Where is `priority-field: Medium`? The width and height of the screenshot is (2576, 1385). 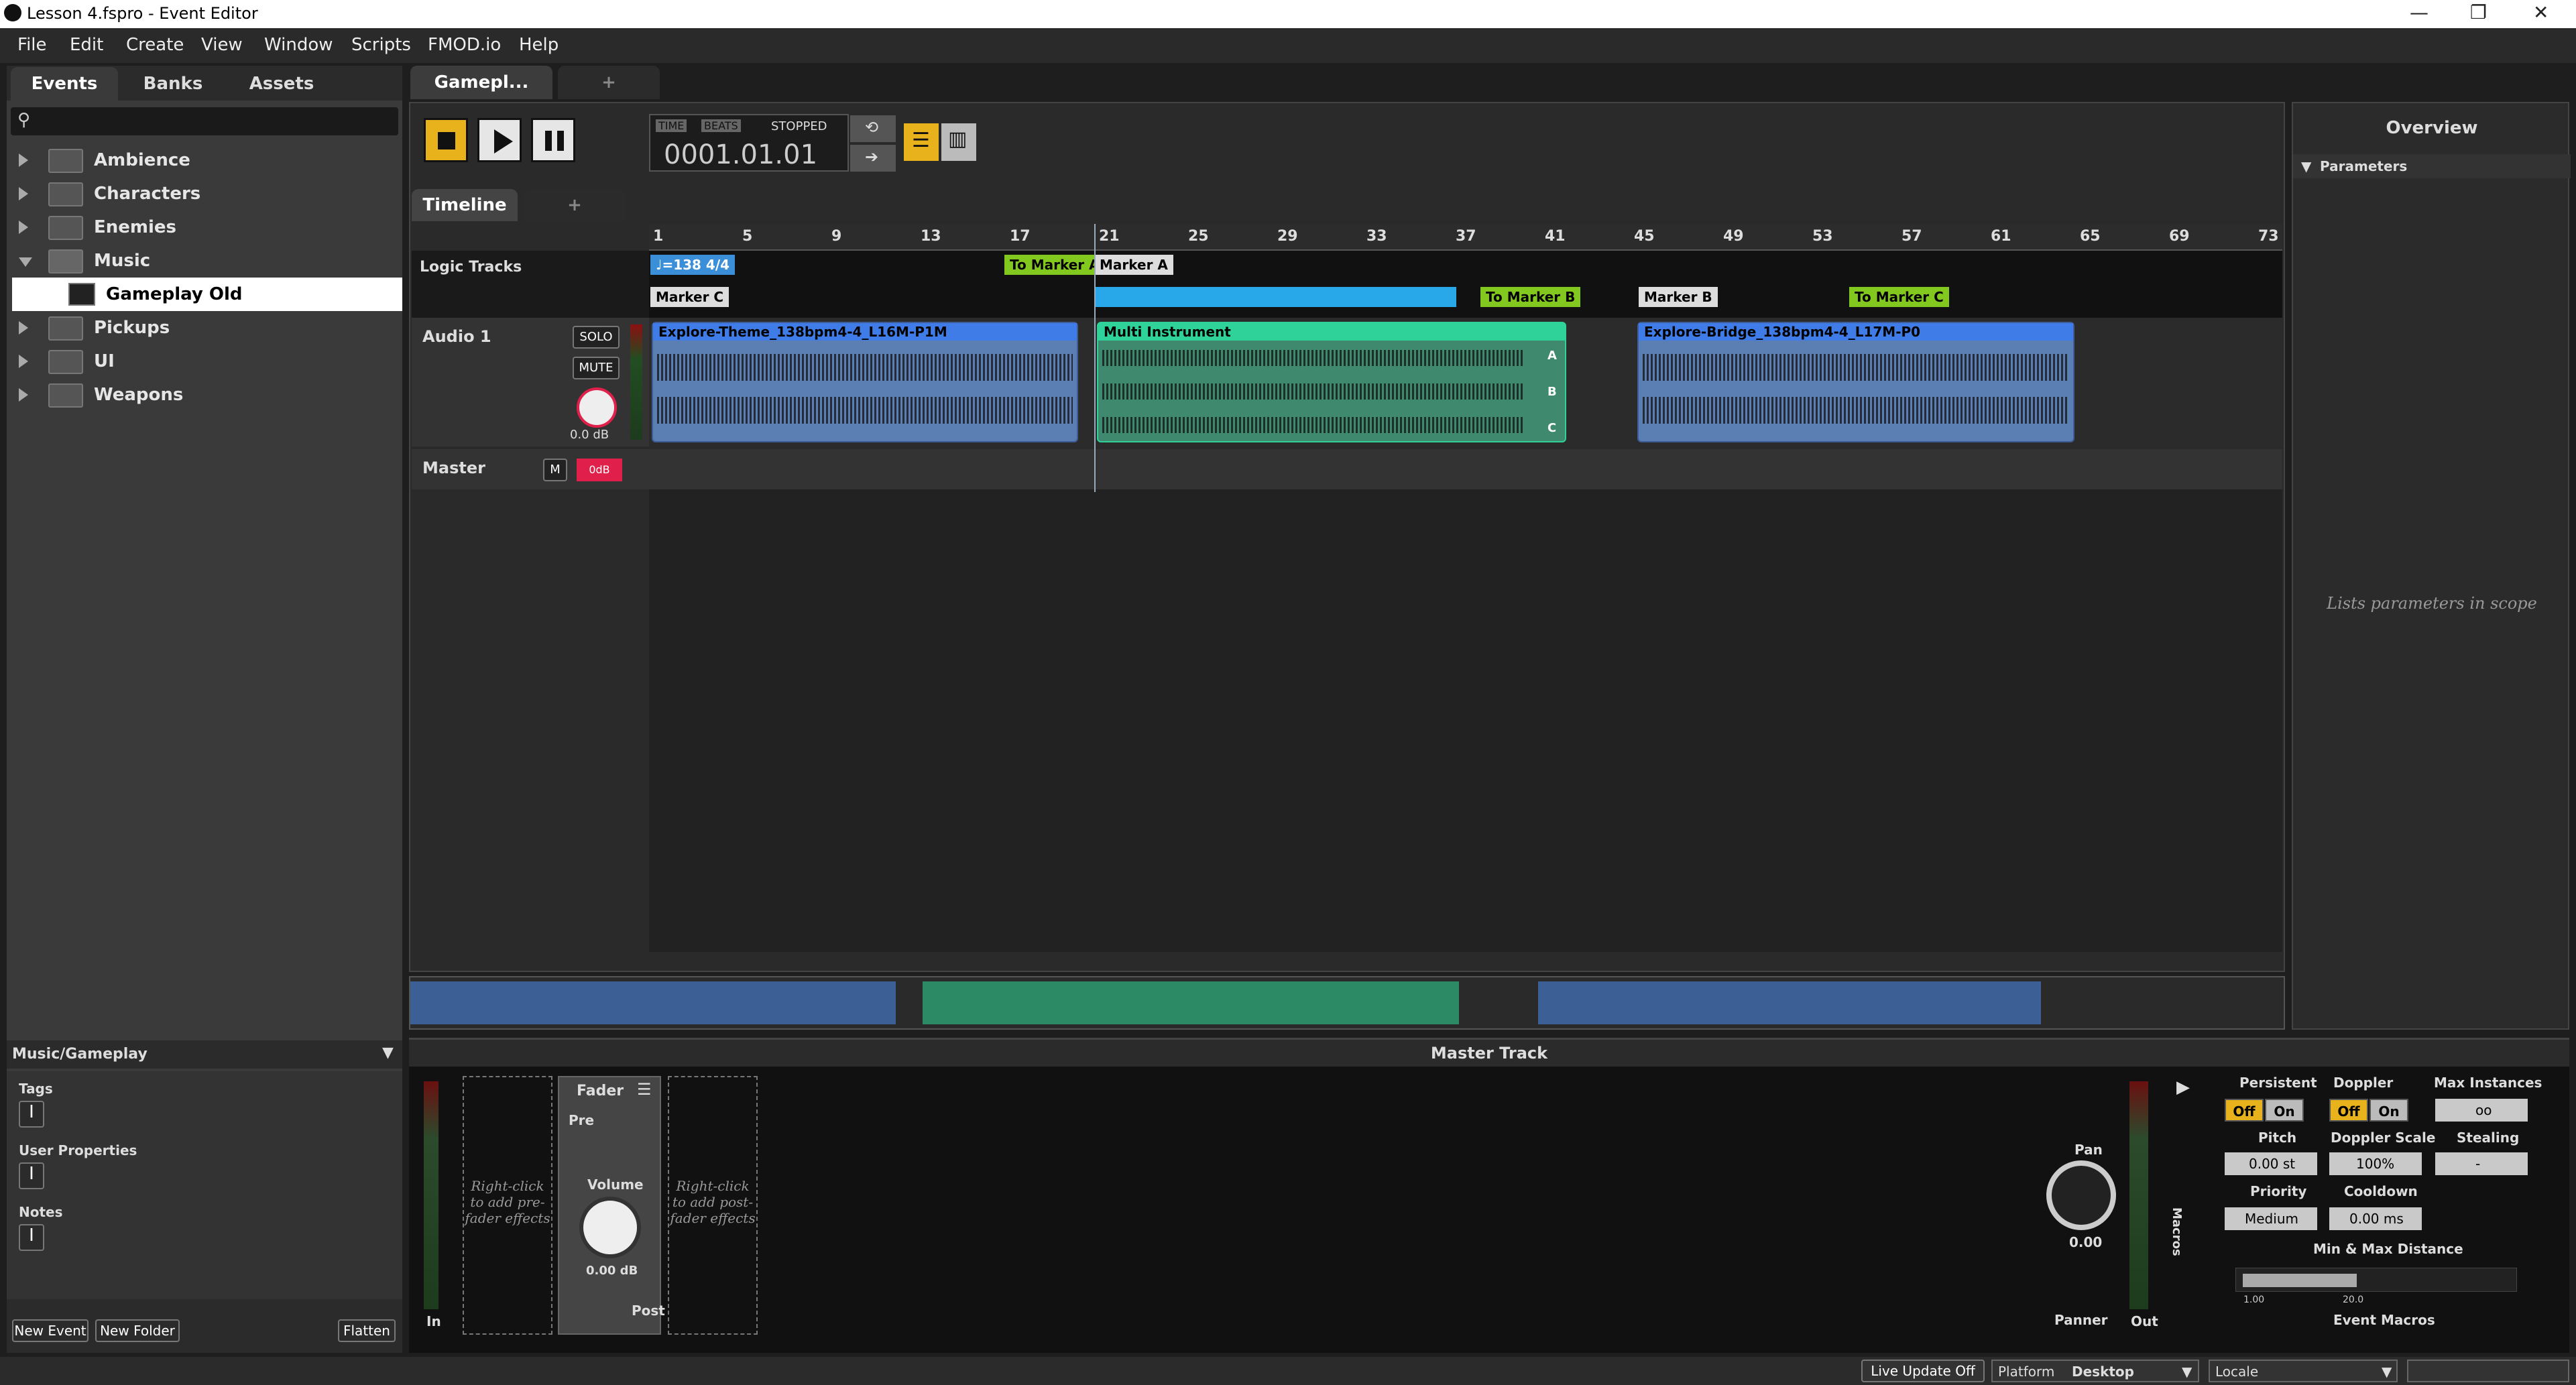
priority-field: Medium is located at coordinates (2271, 1218).